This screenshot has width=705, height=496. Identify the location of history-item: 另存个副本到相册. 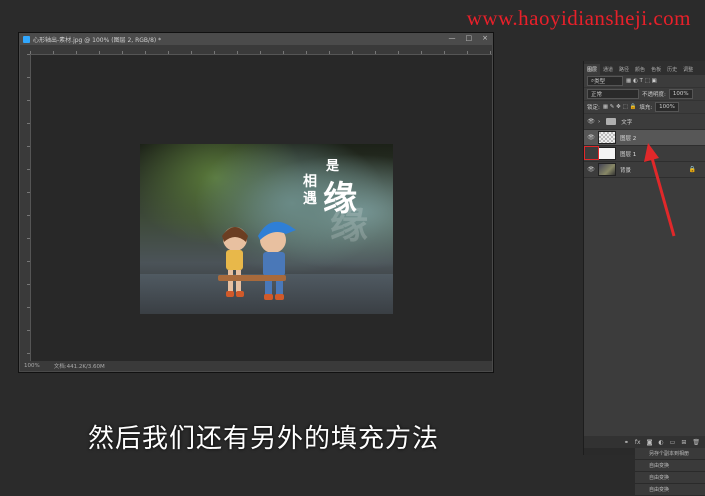
(670, 454).